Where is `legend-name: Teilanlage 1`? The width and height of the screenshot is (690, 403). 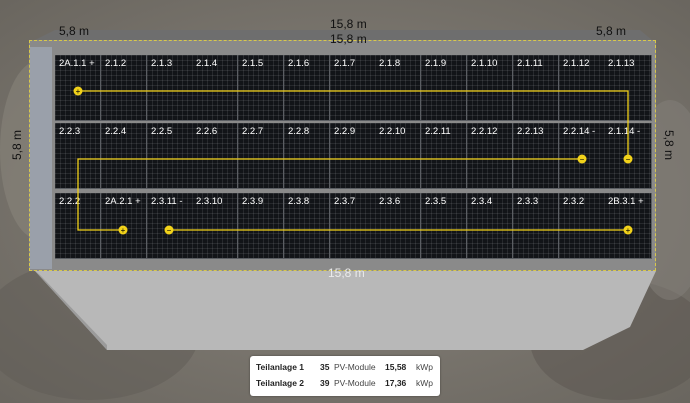
legend-name: Teilanlage 1 is located at coordinates (280, 367).